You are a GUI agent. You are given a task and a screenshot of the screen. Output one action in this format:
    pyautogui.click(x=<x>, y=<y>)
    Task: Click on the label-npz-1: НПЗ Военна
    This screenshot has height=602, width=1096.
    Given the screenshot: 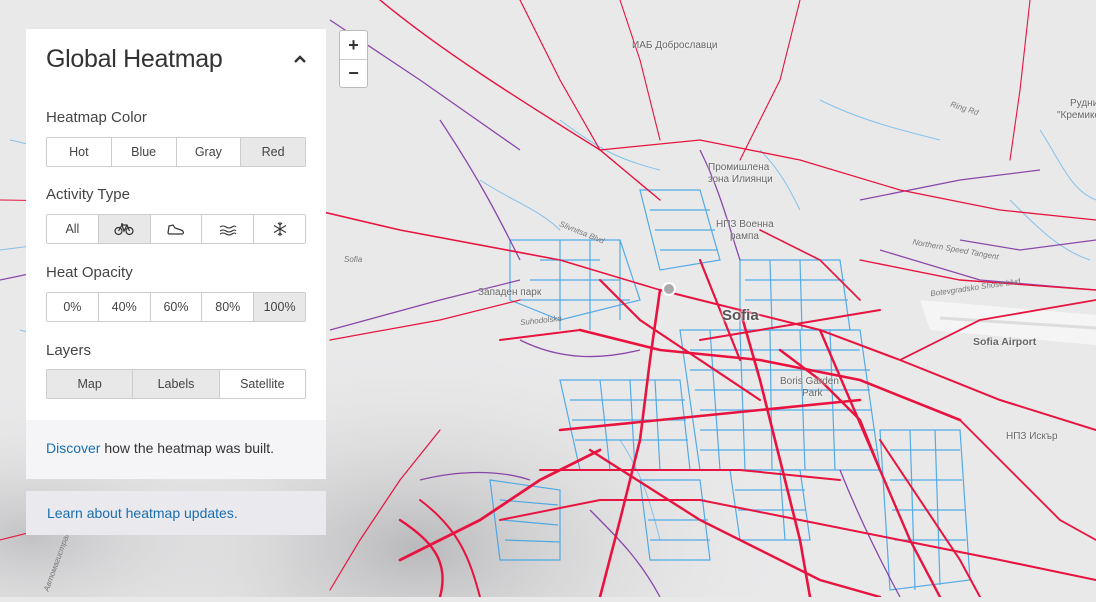 What is the action you would take?
    pyautogui.click(x=745, y=224)
    